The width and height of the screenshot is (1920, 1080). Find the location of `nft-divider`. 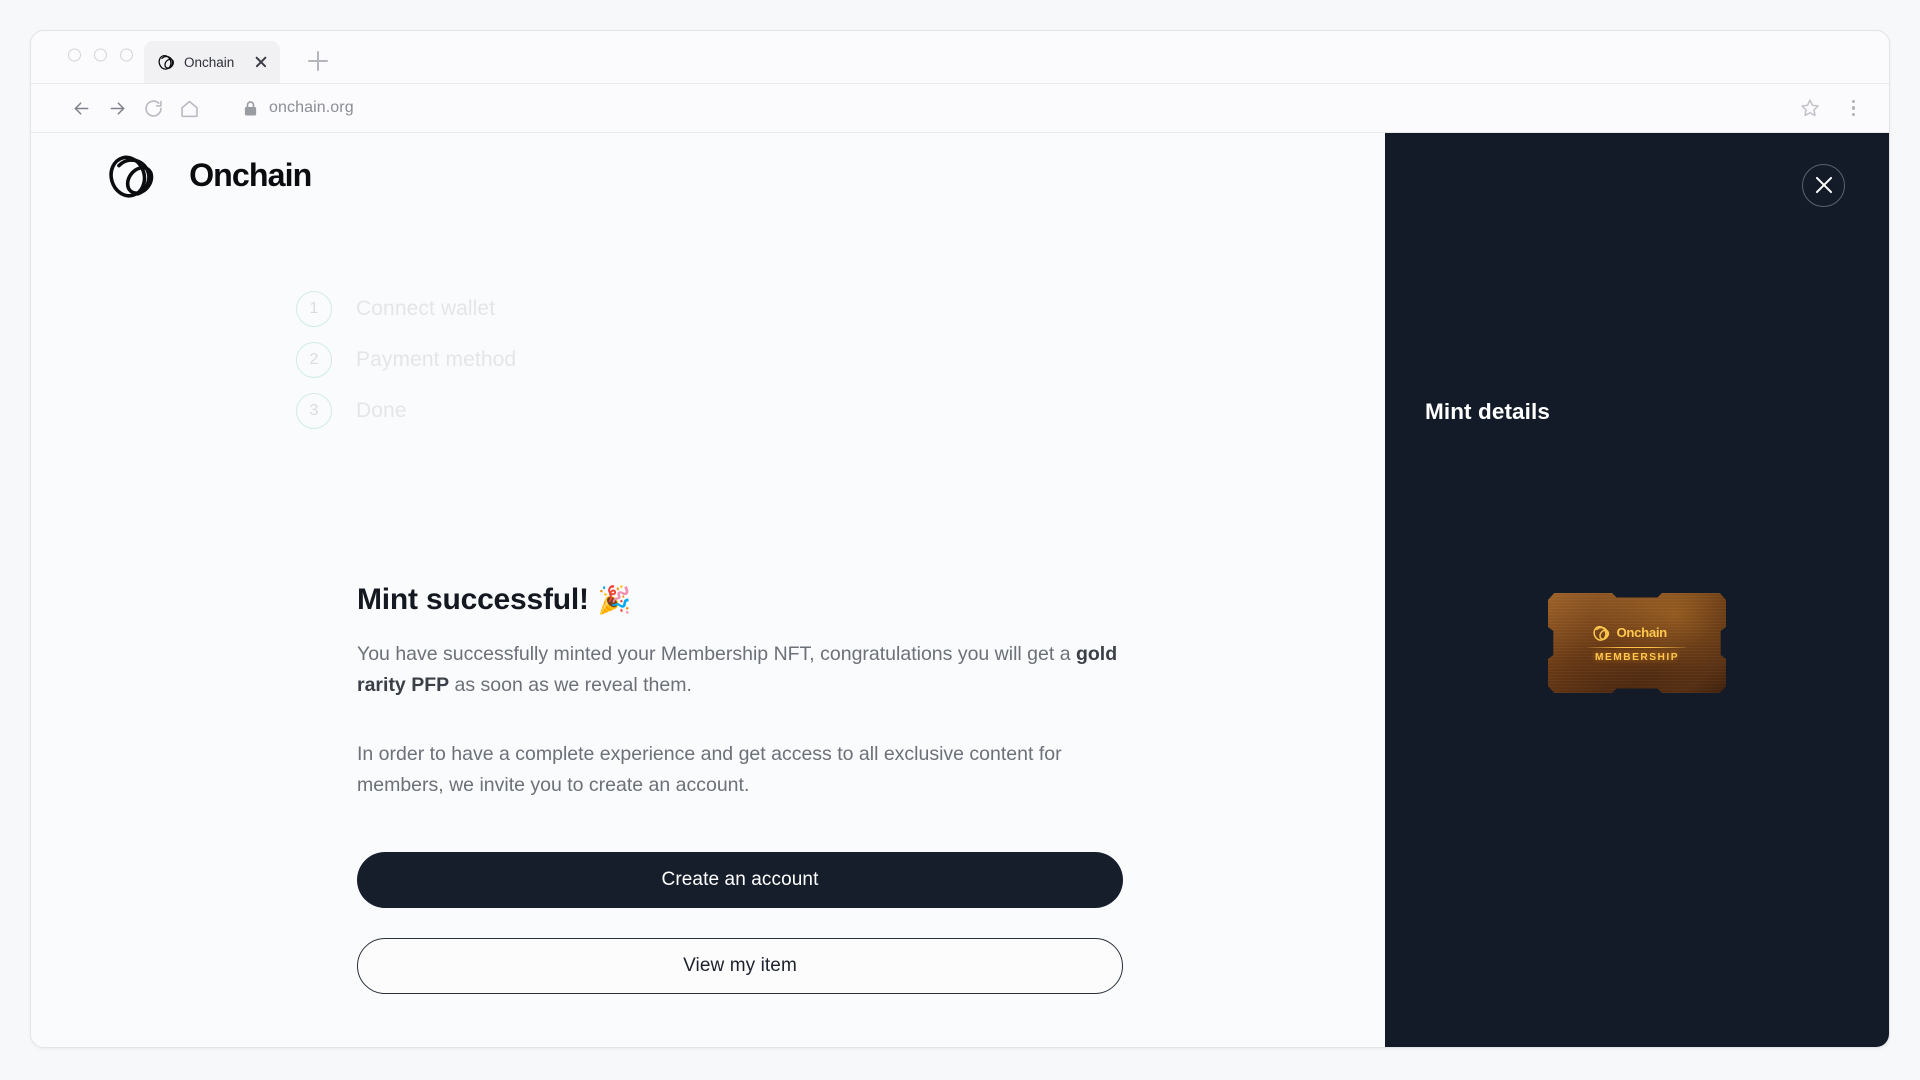

nft-divider is located at coordinates (1637, 647).